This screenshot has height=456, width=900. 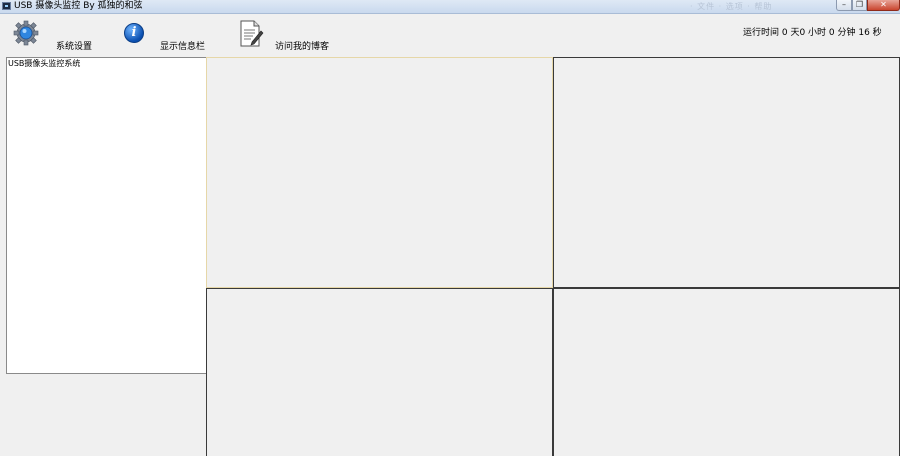 What do you see at coordinates (44, 64) in the screenshot?
I see `tree-root-item: USB摄像头监控系统` at bounding box center [44, 64].